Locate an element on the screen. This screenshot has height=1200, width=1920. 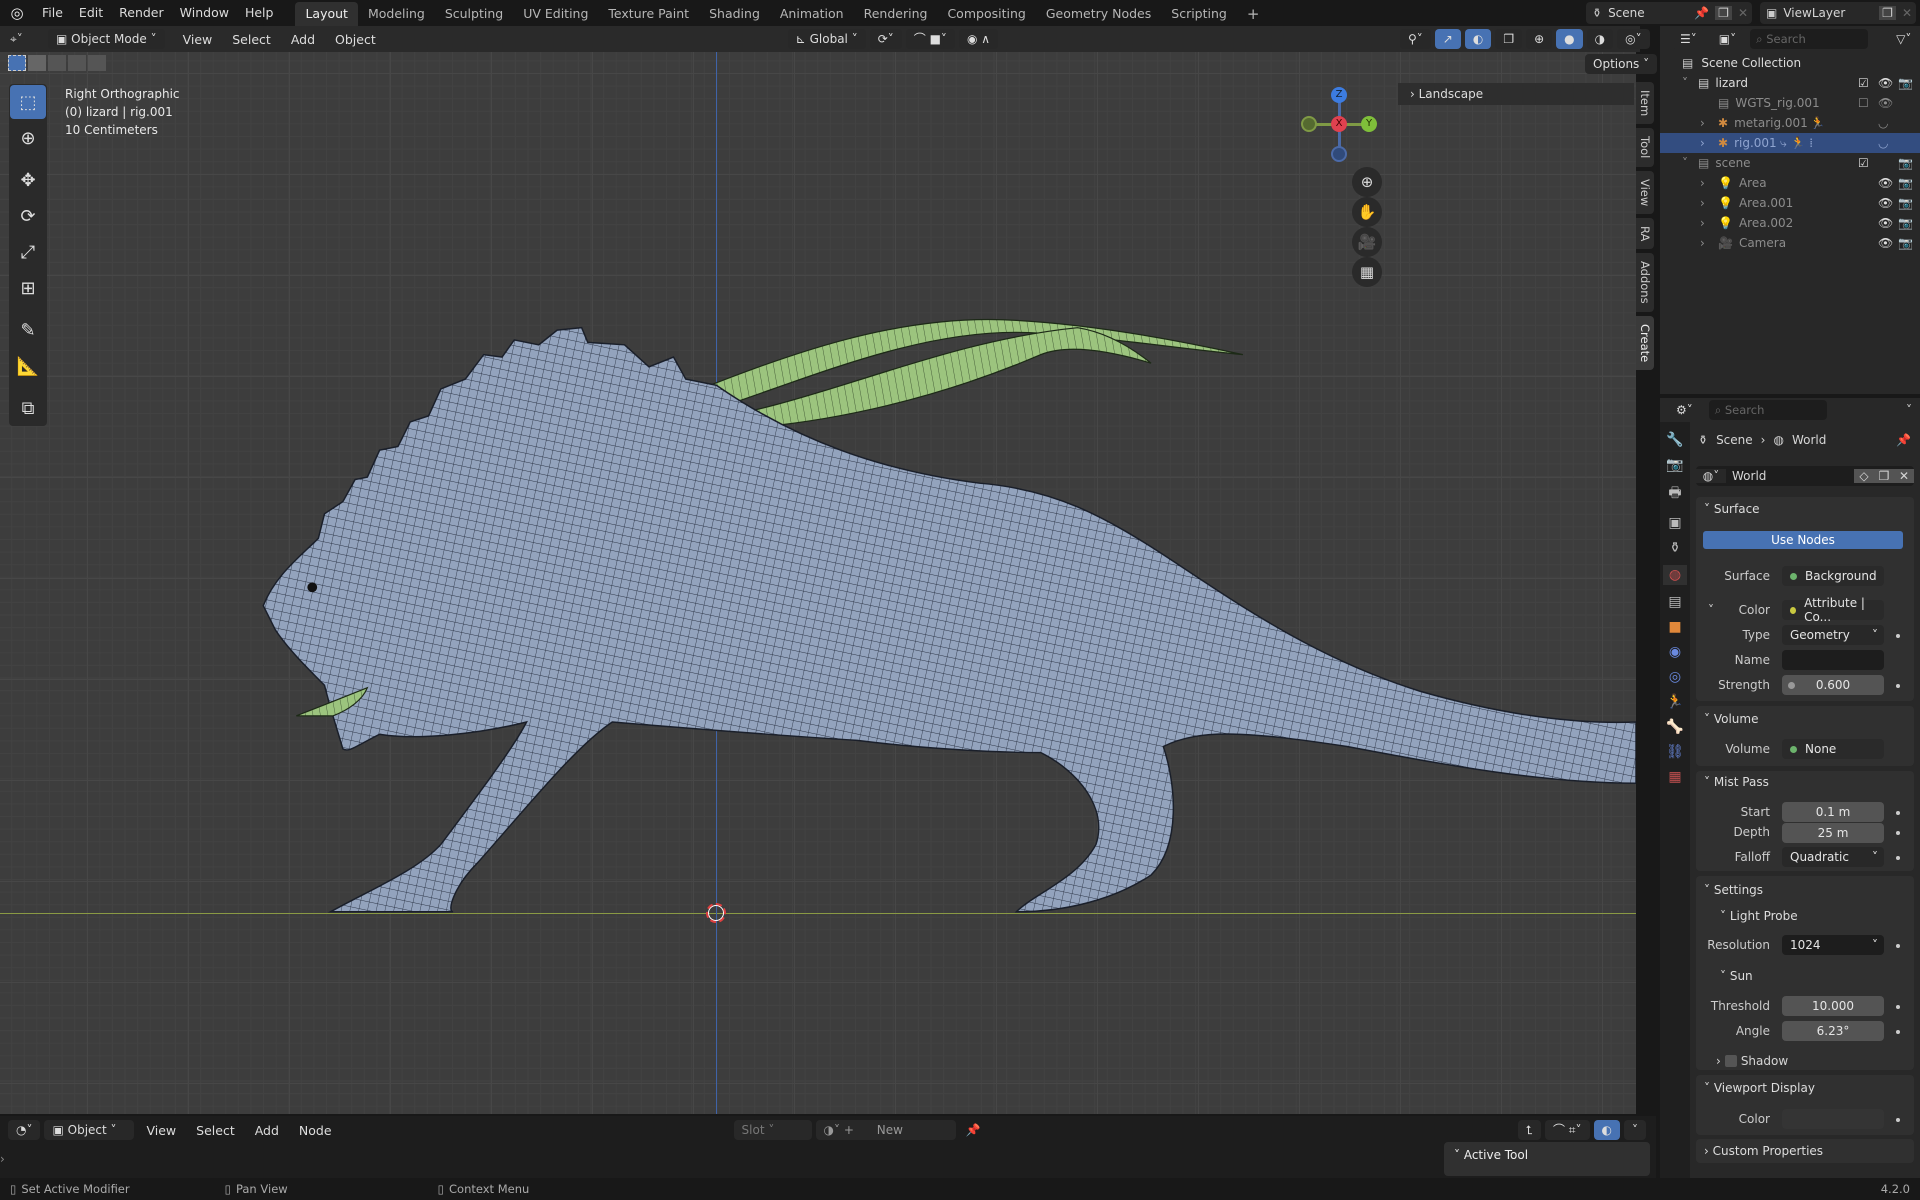
outliner-row-rig: › ✱ rig.001 ⤷ 🏃 ⁞ ◡ is located at coordinates (1790, 143).